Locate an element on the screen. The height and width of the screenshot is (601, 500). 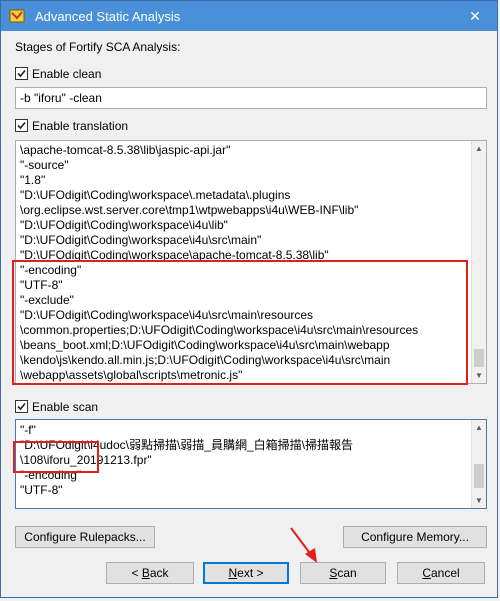
stages-label: Stages of Fortify SCA Analysis: is located at coordinates (98, 47).